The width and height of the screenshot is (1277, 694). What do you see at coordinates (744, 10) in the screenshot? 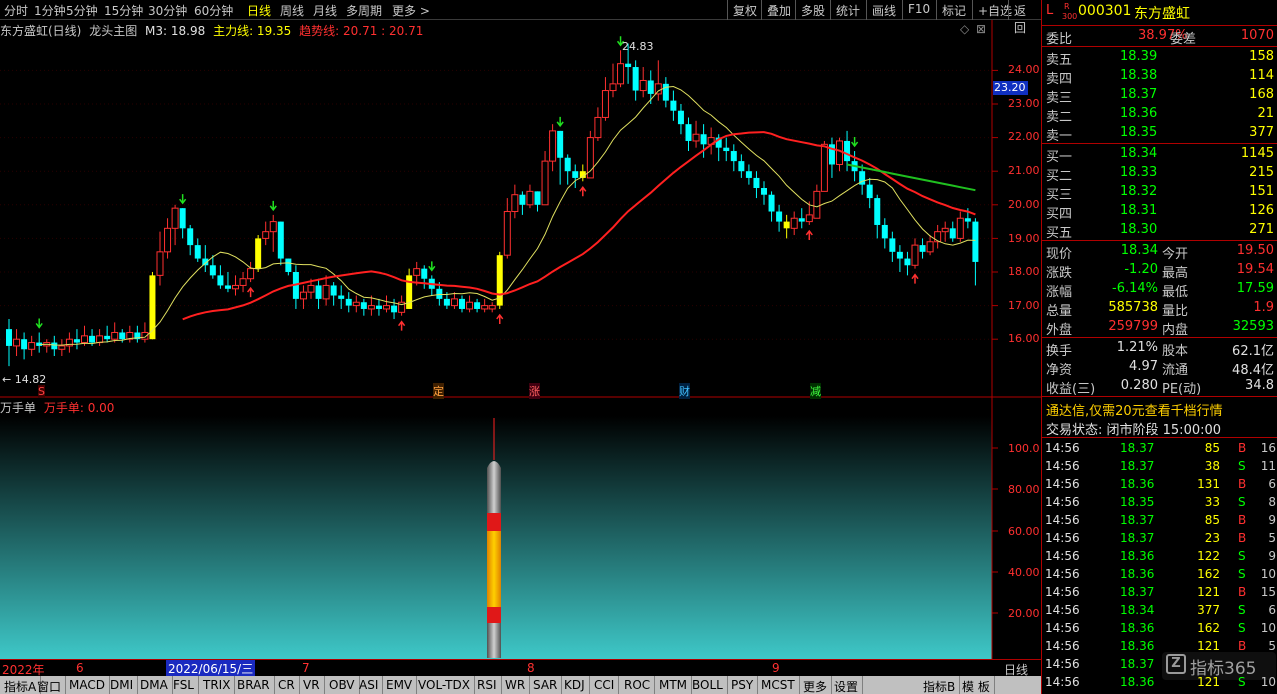
I see `adjust-button: 复权` at bounding box center [744, 10].